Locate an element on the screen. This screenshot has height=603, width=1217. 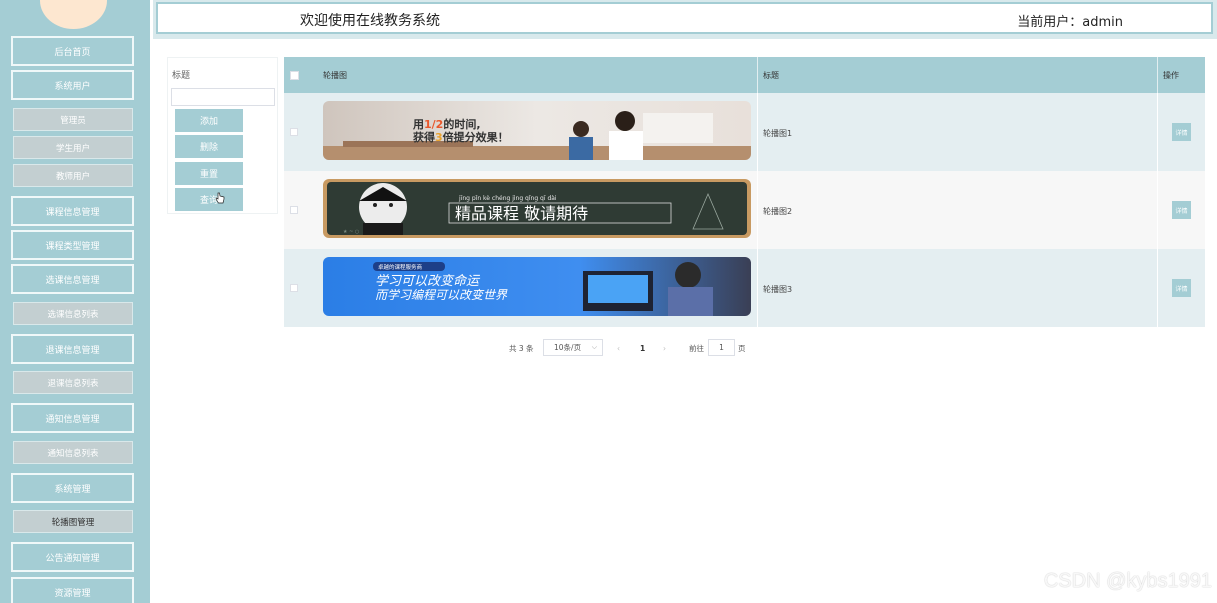
query-button: 查询 is located at coordinates (209, 199).